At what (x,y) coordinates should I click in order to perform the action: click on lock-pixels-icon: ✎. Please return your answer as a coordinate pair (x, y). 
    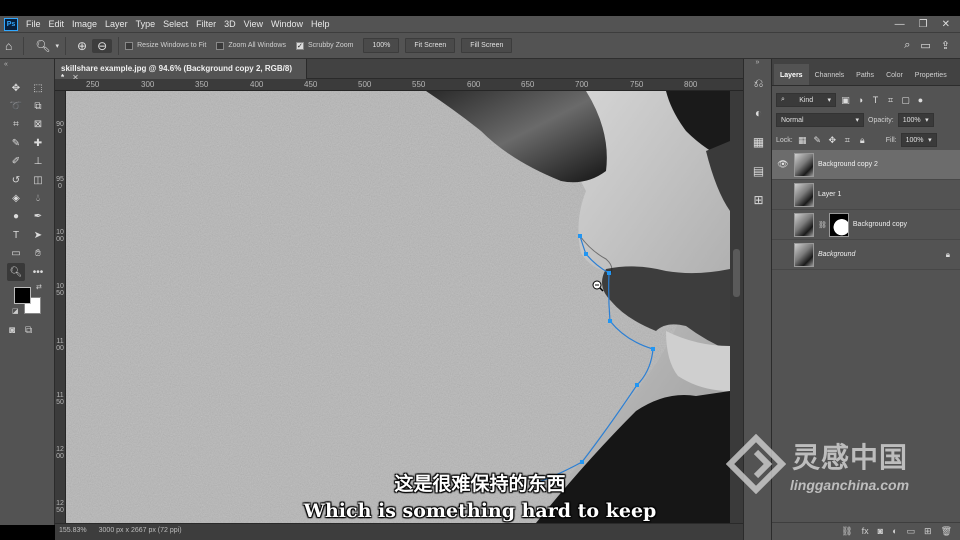
    Looking at the image, I should click on (817, 140).